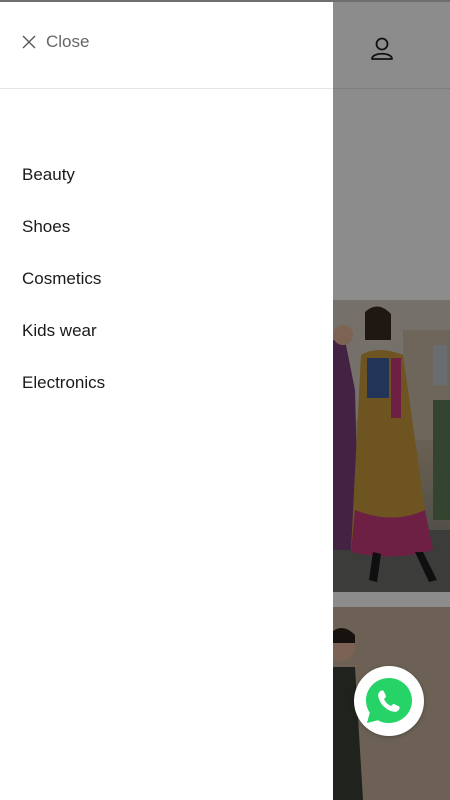 Image resolution: width=450 pixels, height=800 pixels. What do you see at coordinates (68, 41) in the screenshot?
I see `close-label: Close` at bounding box center [68, 41].